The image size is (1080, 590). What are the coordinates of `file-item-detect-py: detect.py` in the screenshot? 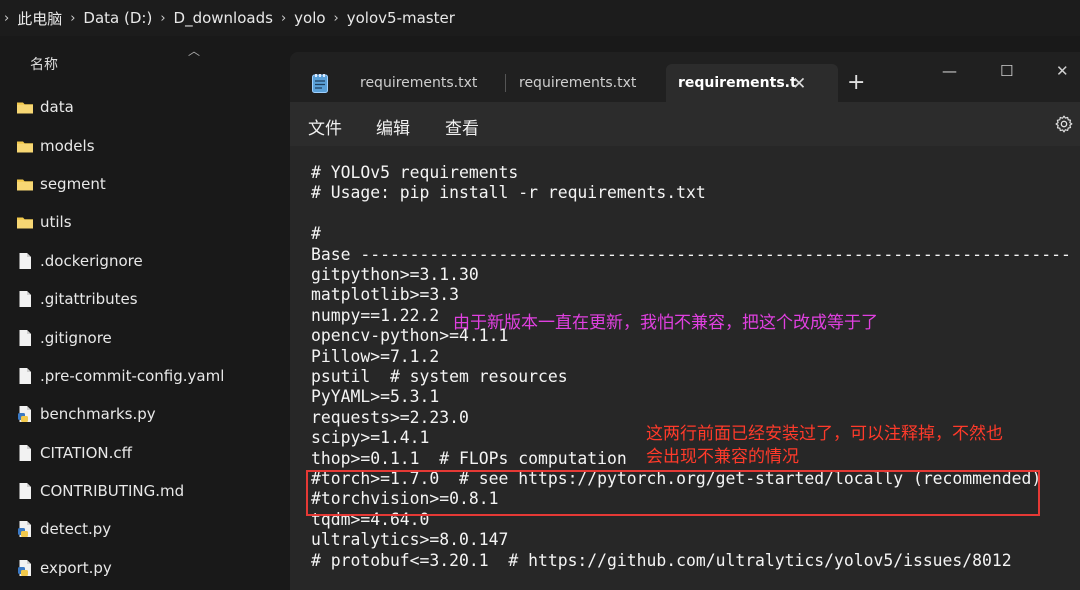 It's located at (145, 529).